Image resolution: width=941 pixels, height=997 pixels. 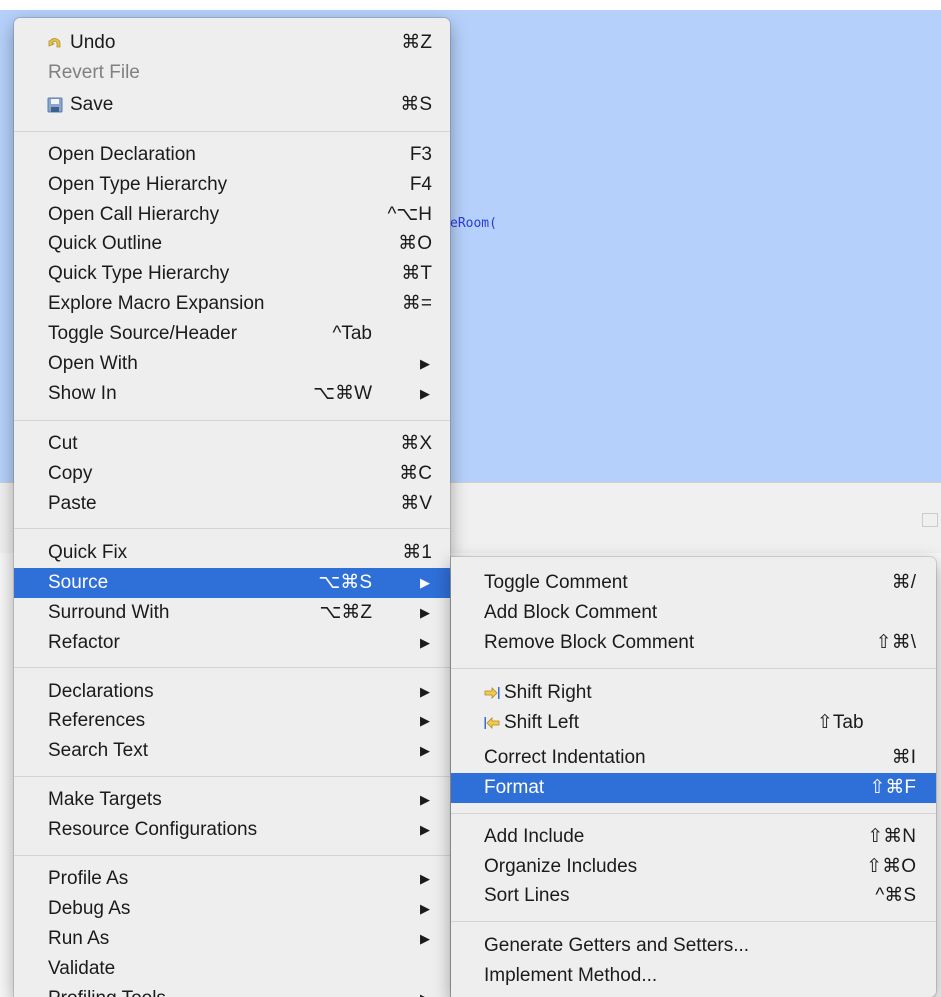 What do you see at coordinates (693, 788) in the screenshot?
I see `submenu-item-format: Format ⇧⌘F` at bounding box center [693, 788].